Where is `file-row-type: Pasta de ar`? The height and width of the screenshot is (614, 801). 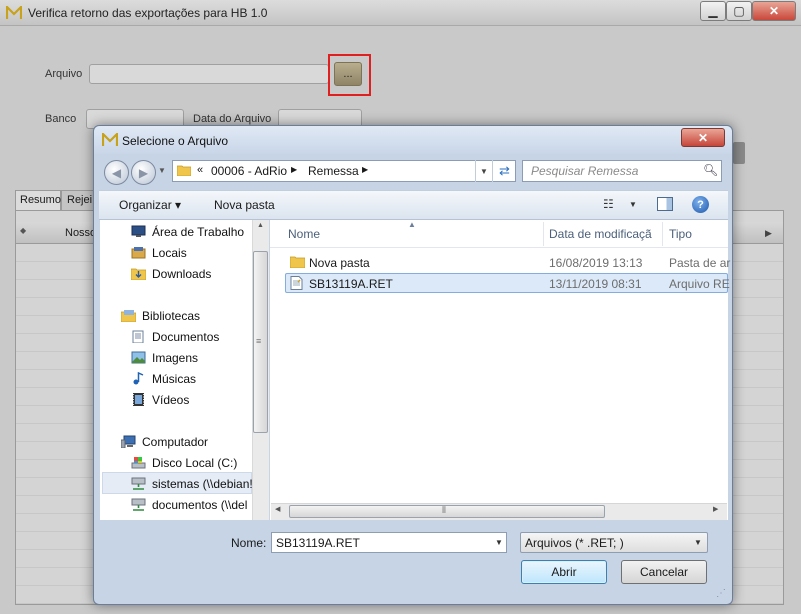
file-row-type: Pasta de ar is located at coordinates (700, 263).